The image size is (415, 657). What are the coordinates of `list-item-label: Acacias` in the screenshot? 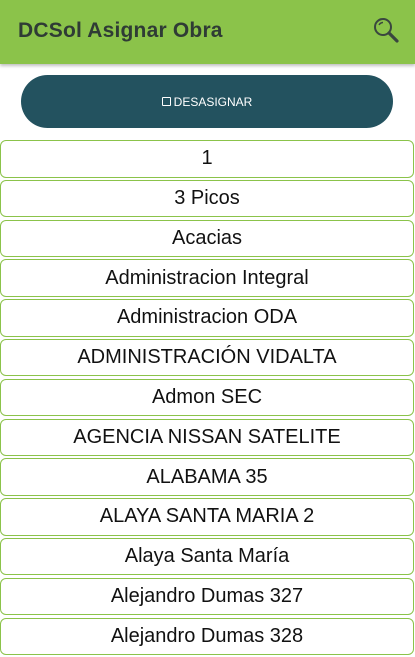 It's located at (207, 237).